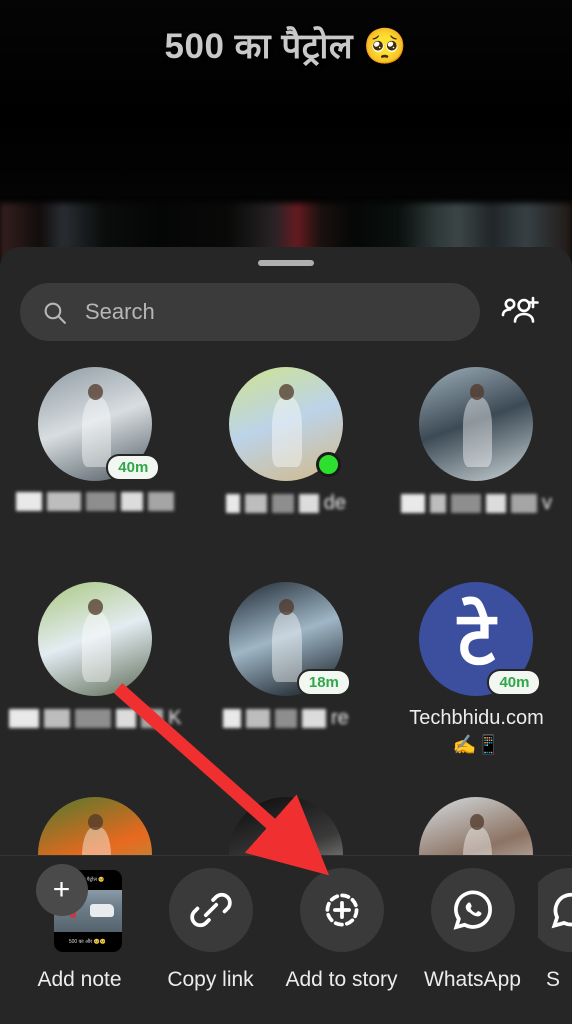 This screenshot has width=572, height=1024. What do you see at coordinates (120, 311) in the screenshot?
I see `search-placeholder: Search` at bounding box center [120, 311].